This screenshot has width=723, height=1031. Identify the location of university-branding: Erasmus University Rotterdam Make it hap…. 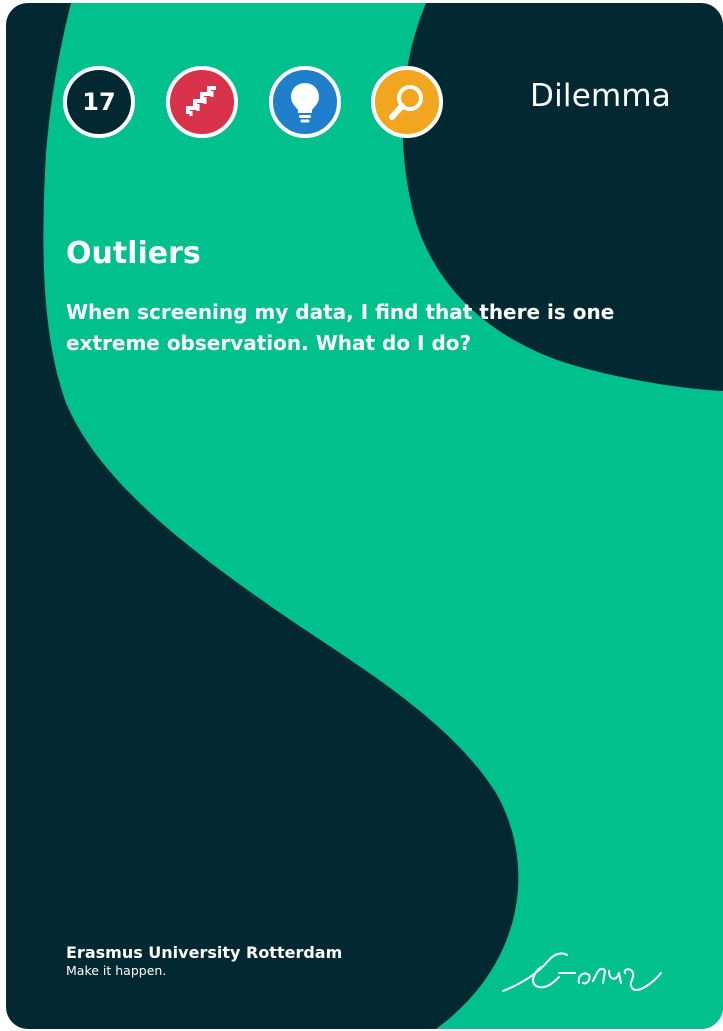
(204, 960).